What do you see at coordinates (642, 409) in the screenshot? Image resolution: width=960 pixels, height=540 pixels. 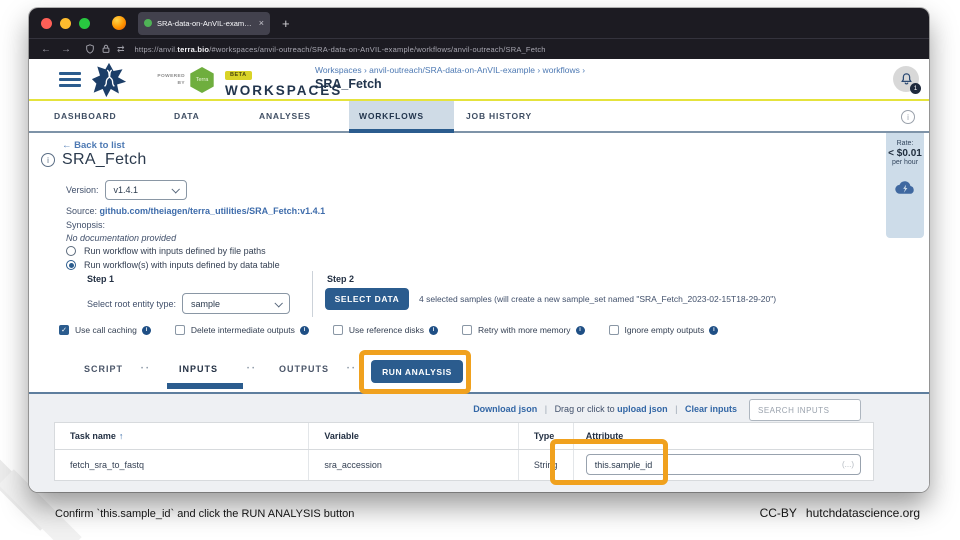 I see `upload-json-link: upload json` at bounding box center [642, 409].